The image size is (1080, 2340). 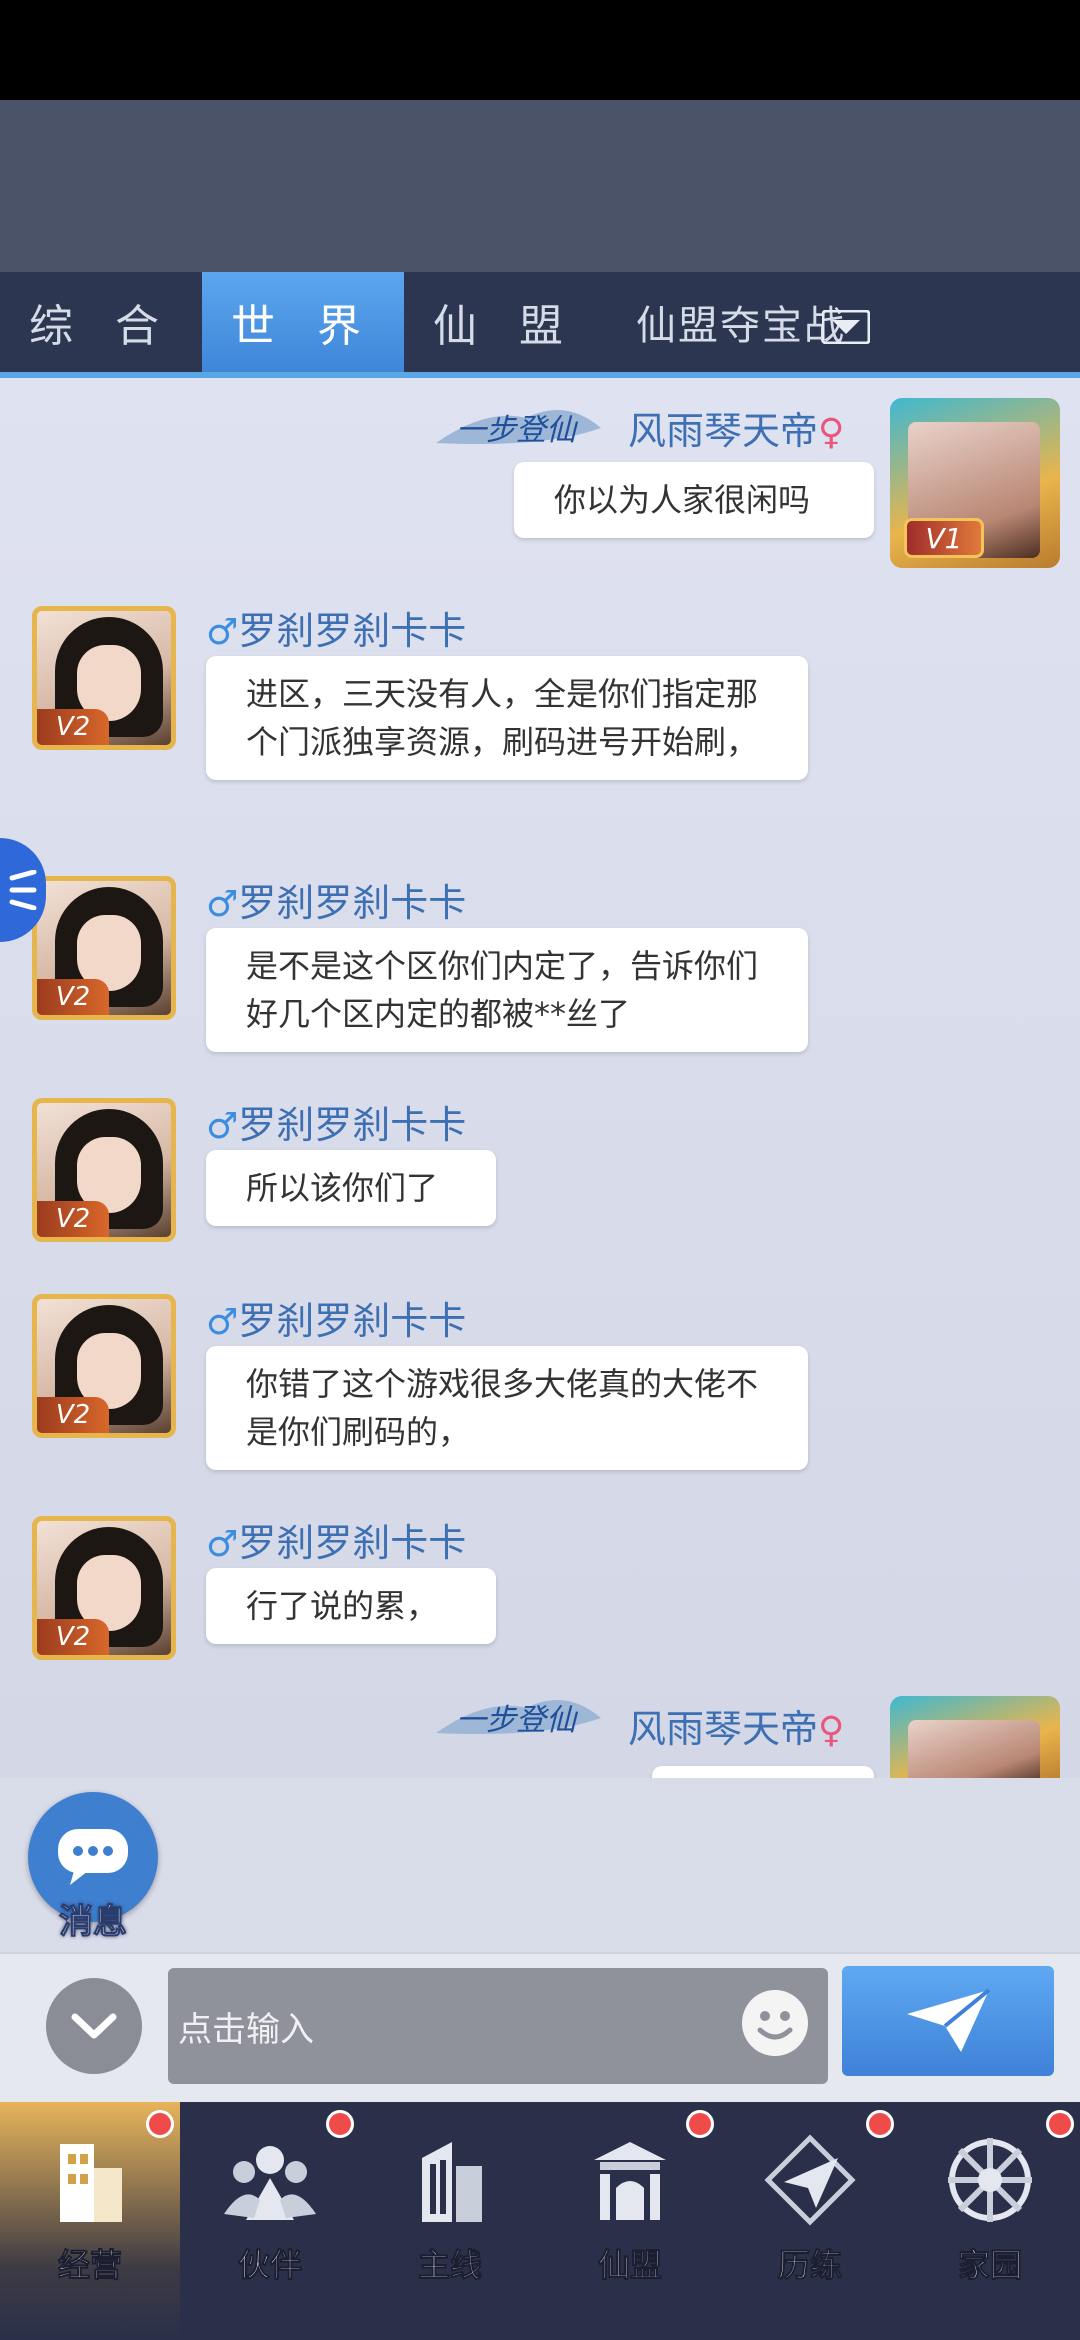 I want to click on building-icon, so click(x=91, y=2183).